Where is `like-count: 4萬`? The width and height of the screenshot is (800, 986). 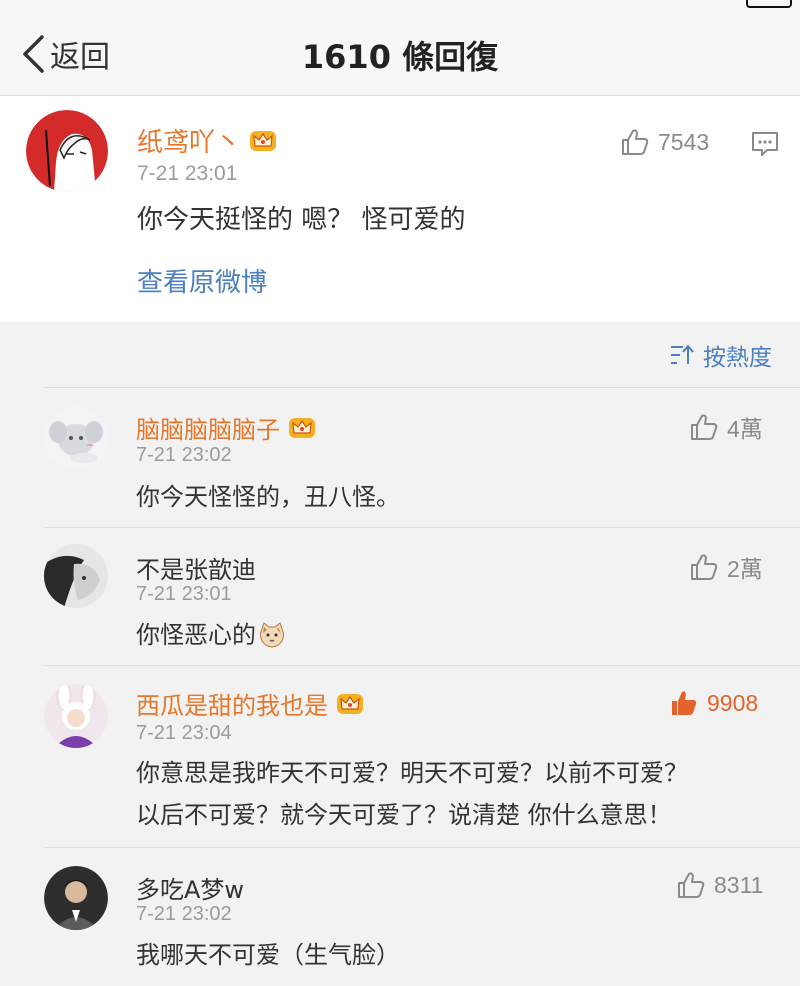
like-count: 4萬 is located at coordinates (745, 429).